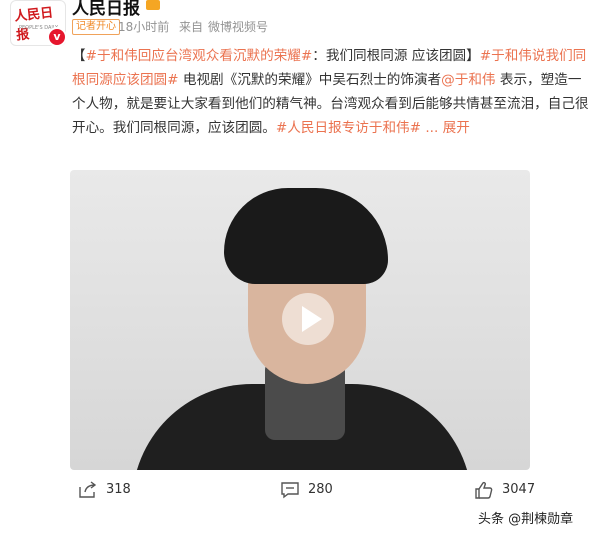 This screenshot has height=537, width=600. I want to click on source-label: 来自, so click(191, 27).